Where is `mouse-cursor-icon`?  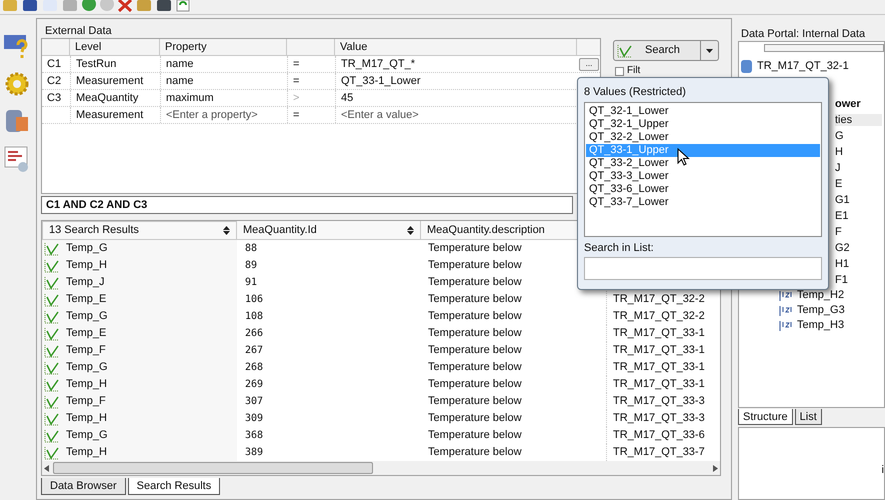
mouse-cursor-icon is located at coordinates (683, 157).